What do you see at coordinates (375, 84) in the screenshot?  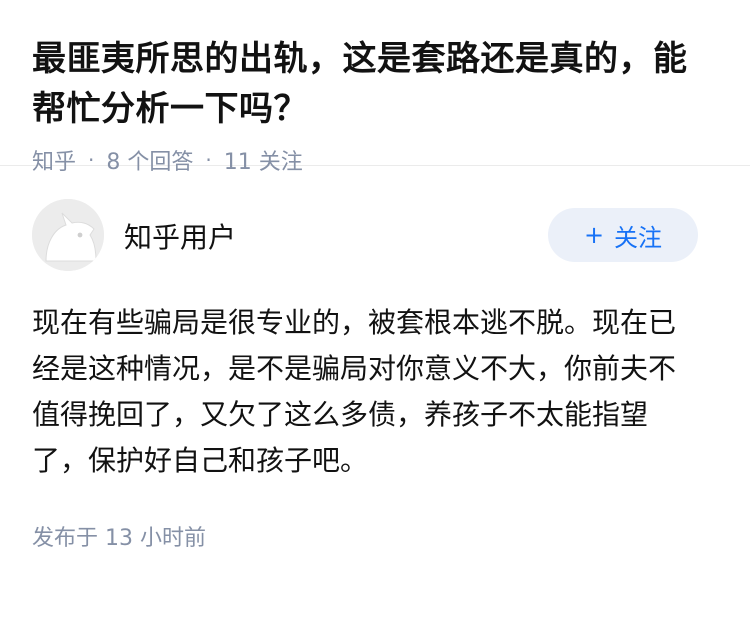 I see `question-title: 最匪夷所思的出轨，这是套路还是真的，能帮忙分析一下吗？` at bounding box center [375, 84].